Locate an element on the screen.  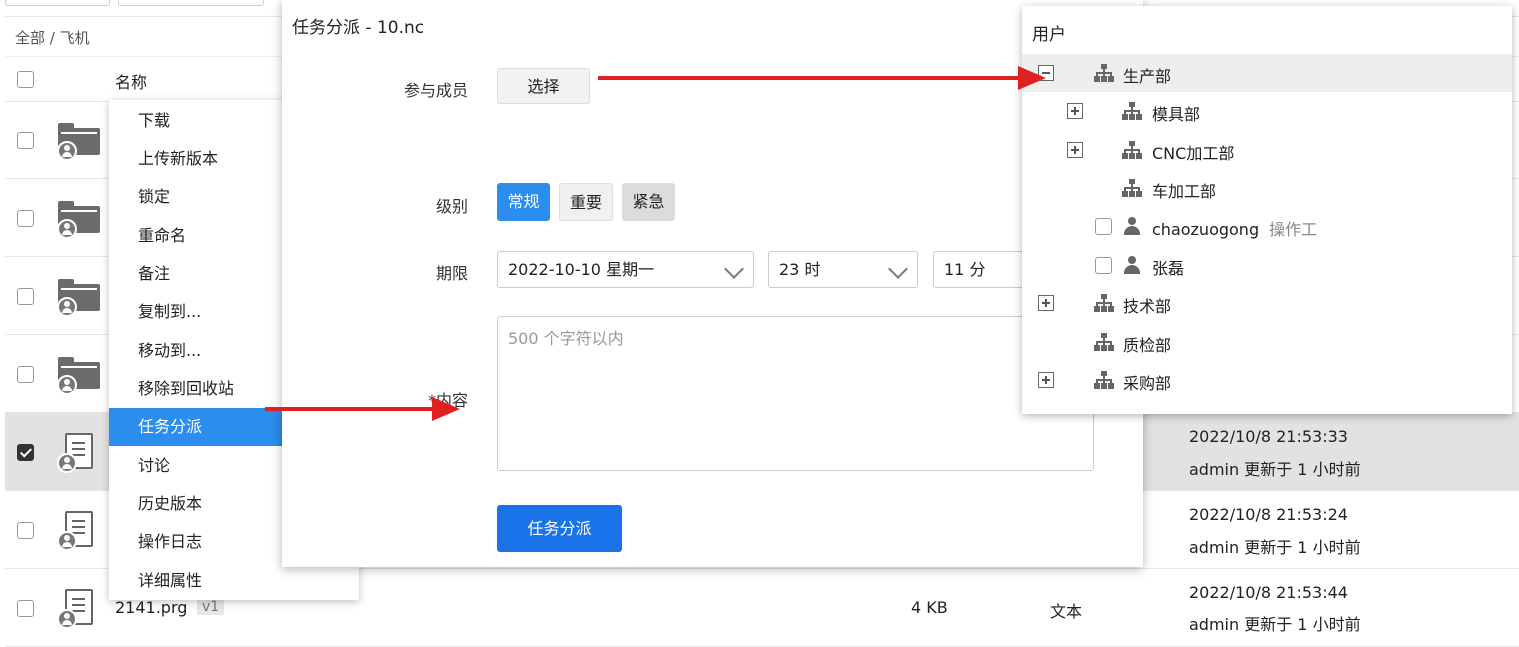
user-name: chaozuogong is located at coordinates (1206, 229).